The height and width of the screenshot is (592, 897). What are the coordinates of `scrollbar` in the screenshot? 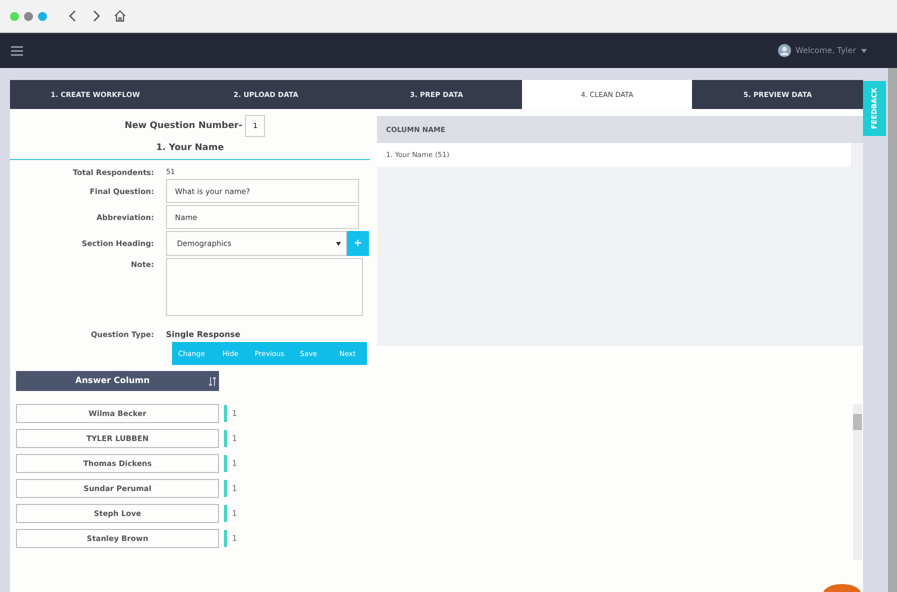 It's located at (857, 482).